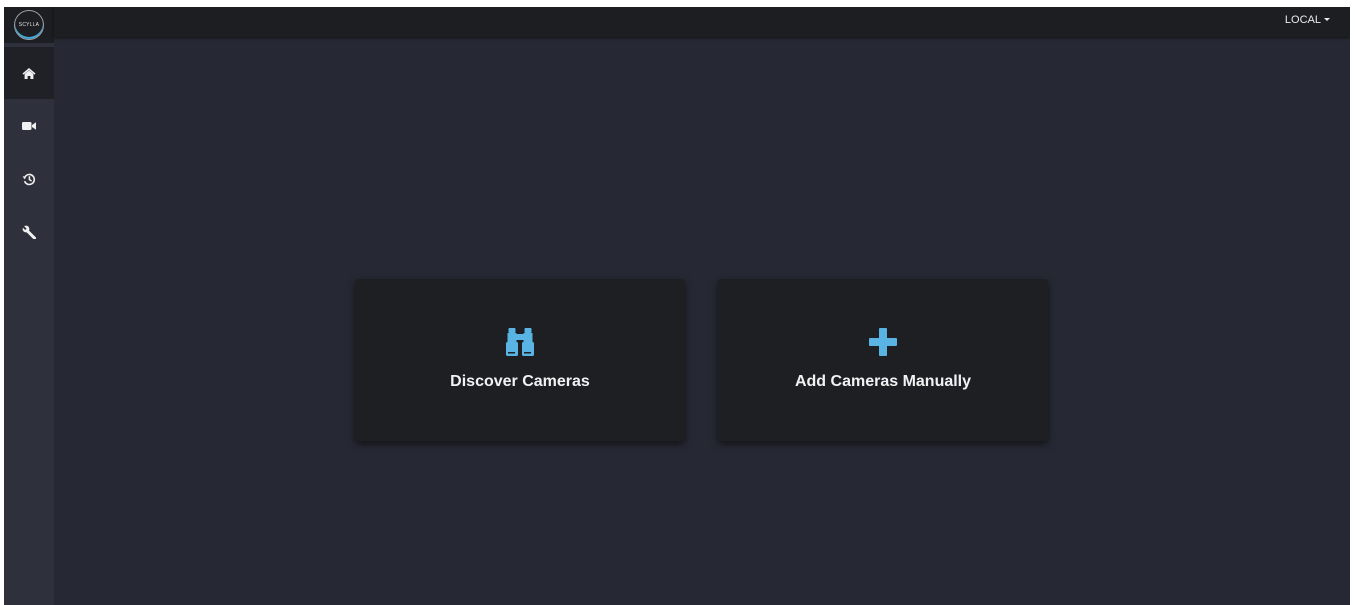  I want to click on logo-text: SCYLLA, so click(29, 25).